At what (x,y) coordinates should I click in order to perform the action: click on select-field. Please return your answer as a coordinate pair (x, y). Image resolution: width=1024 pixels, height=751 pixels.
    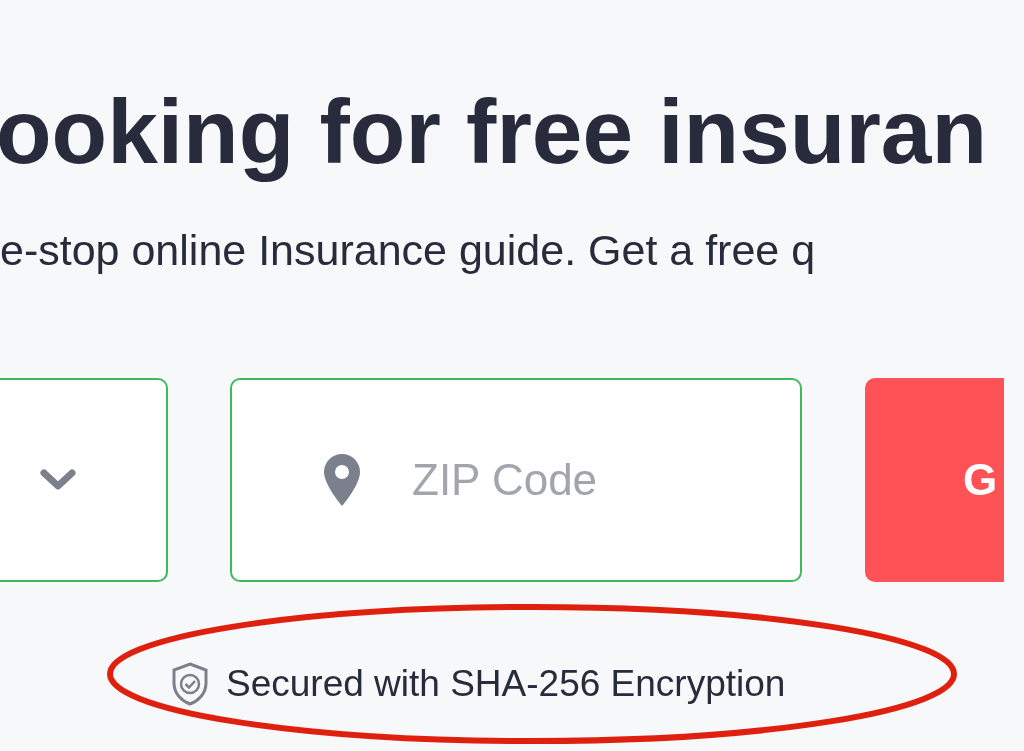
    Looking at the image, I should click on (84, 480).